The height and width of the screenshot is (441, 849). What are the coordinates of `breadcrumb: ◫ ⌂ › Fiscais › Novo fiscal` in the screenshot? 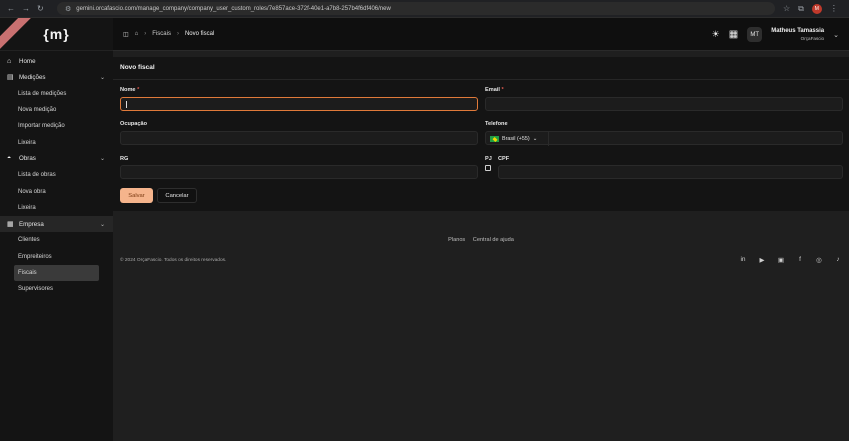 It's located at (168, 34).